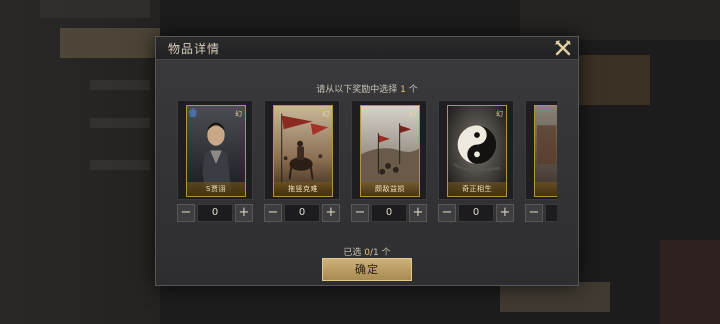  What do you see at coordinates (303, 189) in the screenshot?
I see `card-name: 拖竖克难` at bounding box center [303, 189].